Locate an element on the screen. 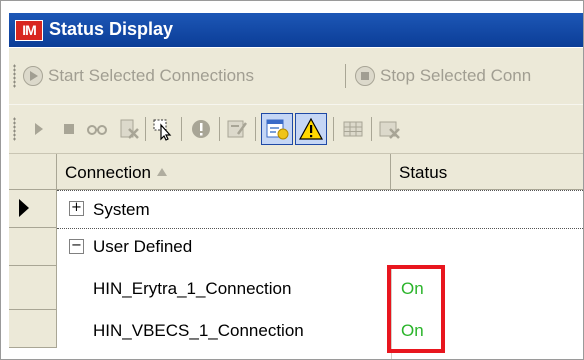 This screenshot has width=584, height=360. start-selected-connections-button: Start Selected Connections is located at coordinates (138, 76).